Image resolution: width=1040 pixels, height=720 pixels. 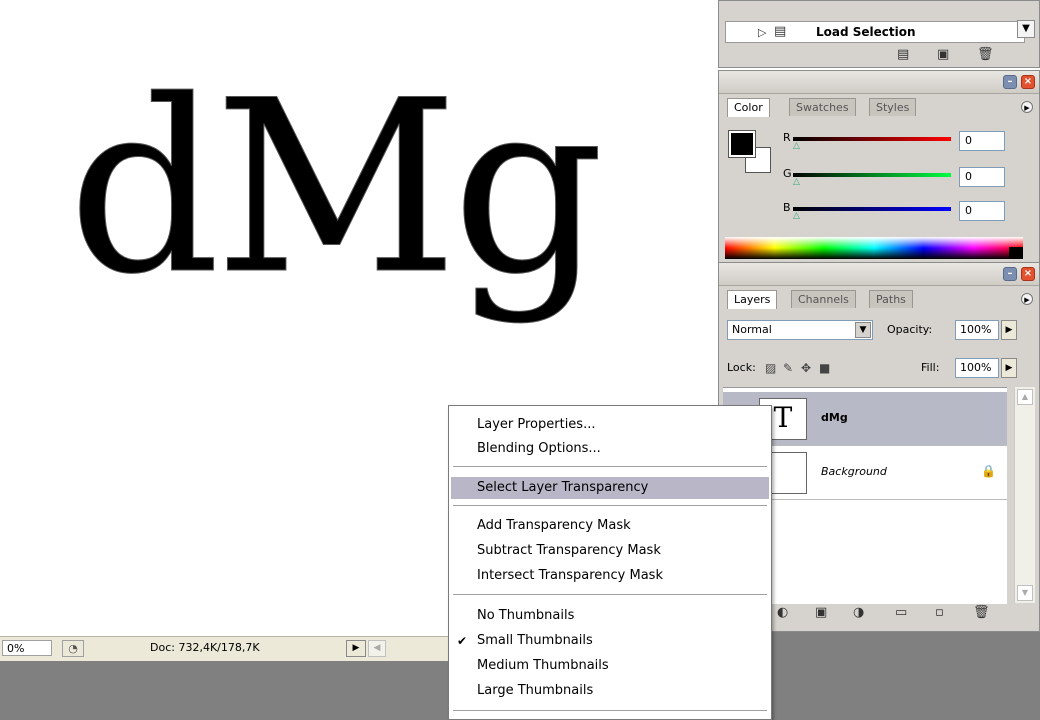 I want to click on lock-move-icon: ✥, so click(x=806, y=368).